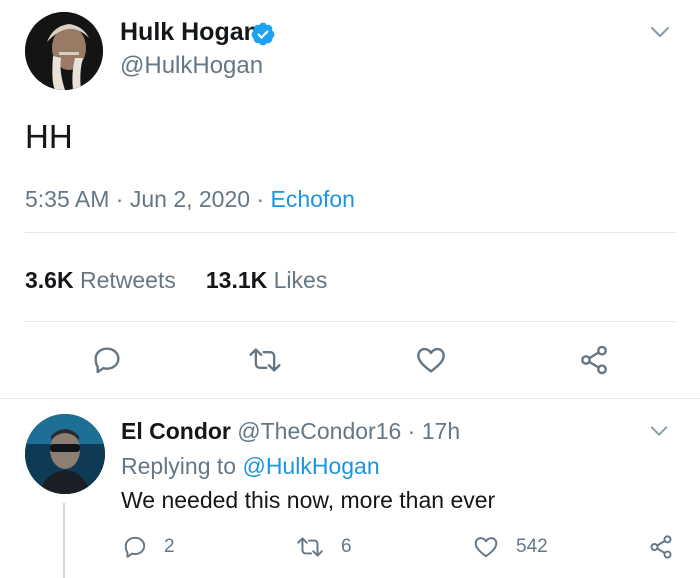 The height and width of the screenshot is (578, 700). What do you see at coordinates (127, 280) in the screenshot?
I see `retweets-label: Retweets` at bounding box center [127, 280].